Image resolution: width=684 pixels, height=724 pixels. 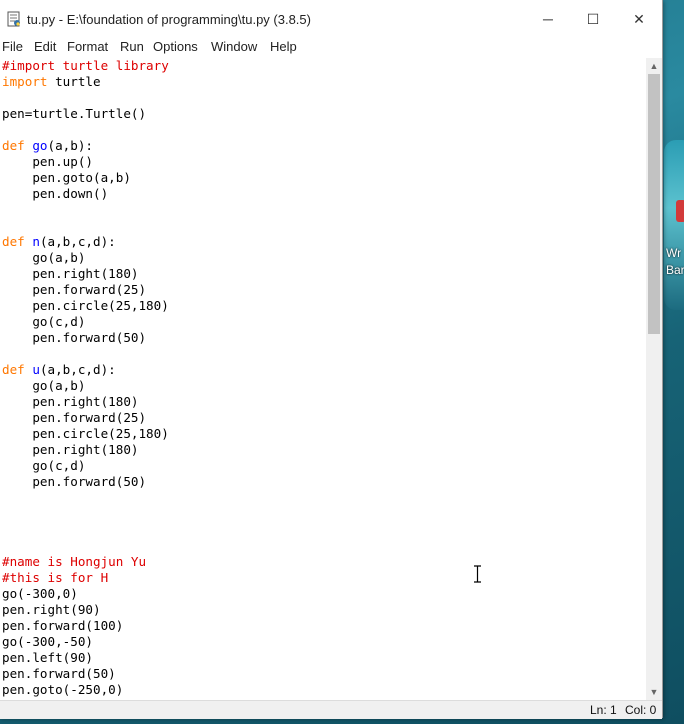 What do you see at coordinates (680, 211) in the screenshot?
I see `desktop-icon-accent` at bounding box center [680, 211].